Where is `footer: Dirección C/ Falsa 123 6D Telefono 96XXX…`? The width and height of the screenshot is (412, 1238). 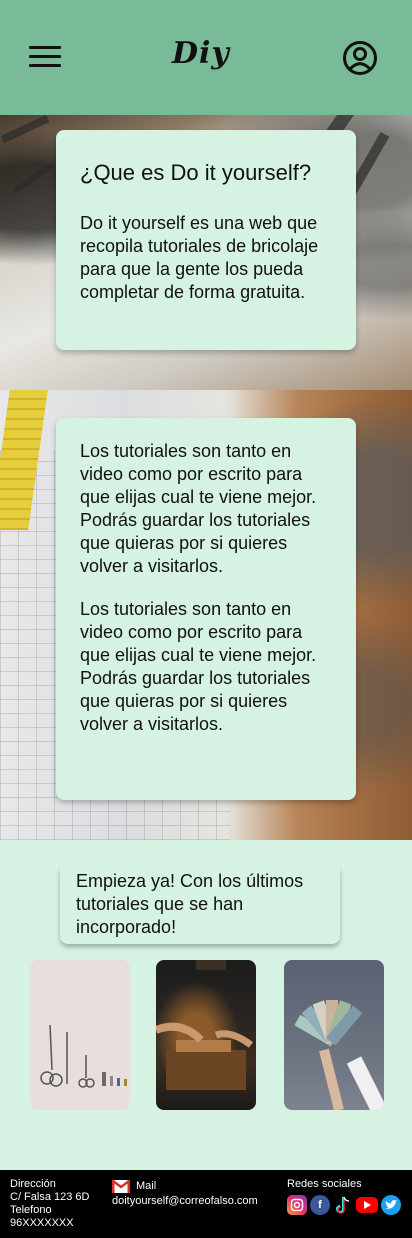 footer: Dirección C/ Falsa 123 6D Telefono 96XXX… is located at coordinates (206, 1204).